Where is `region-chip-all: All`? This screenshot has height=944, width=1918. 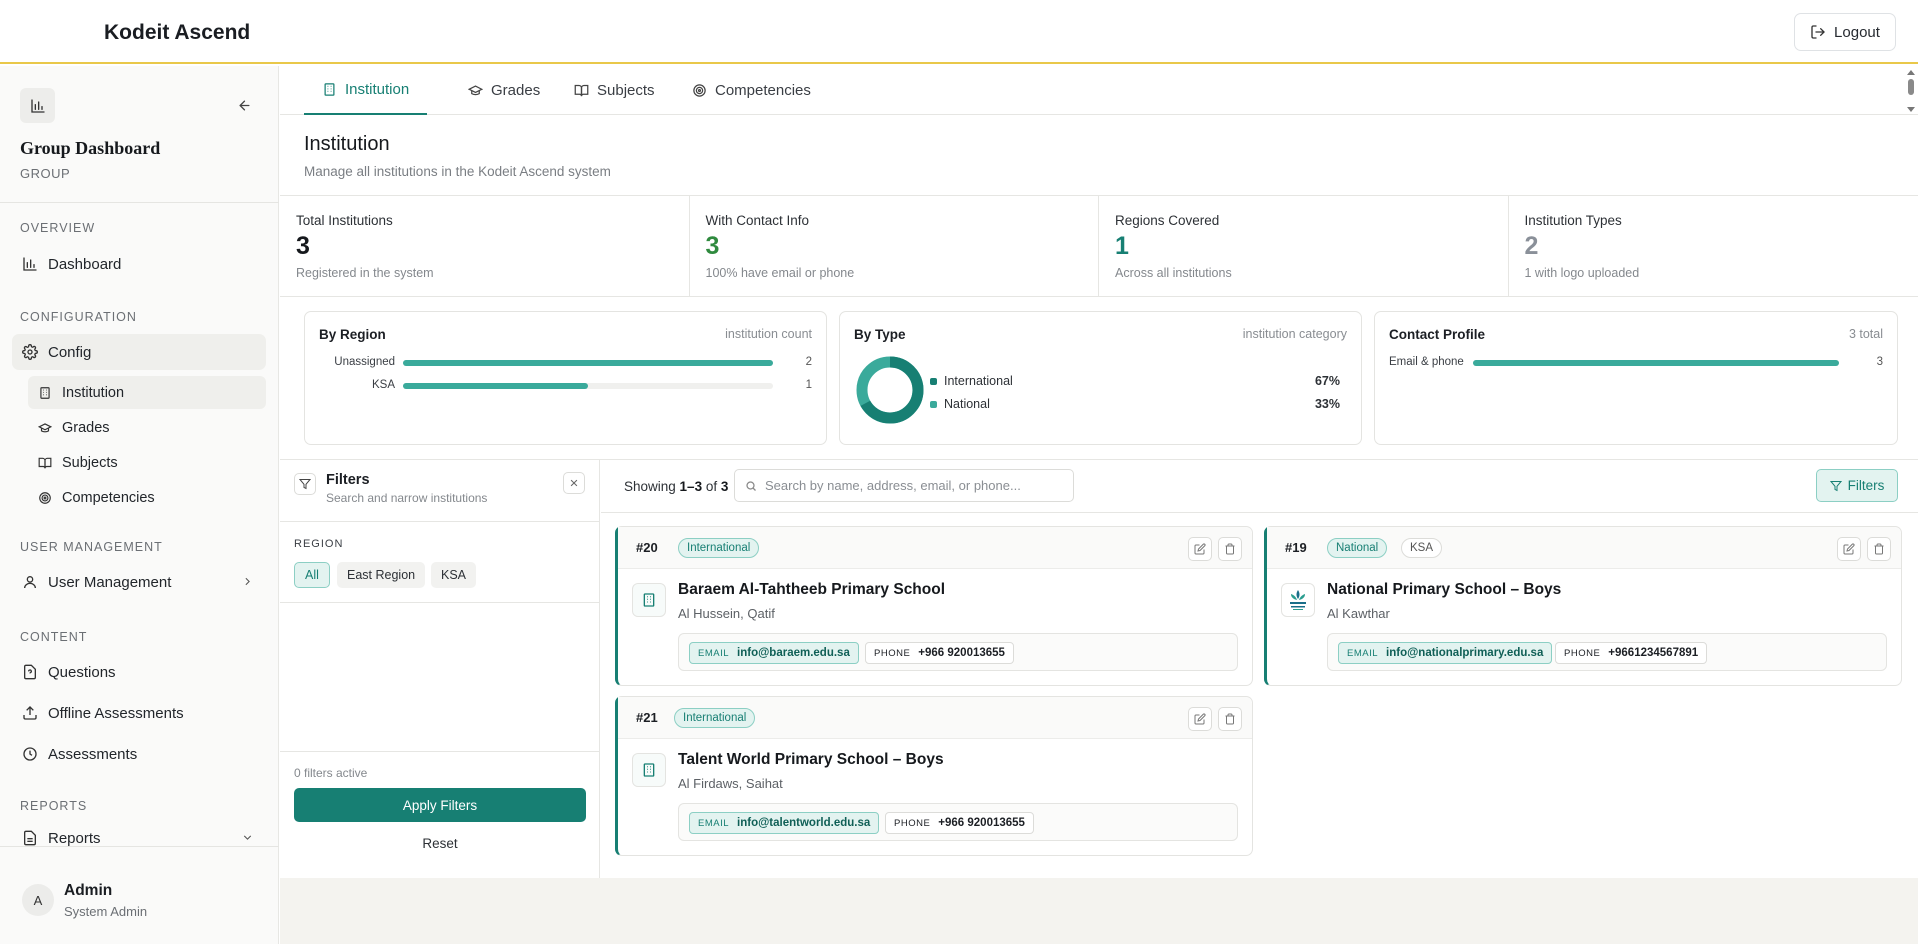
region-chip-all: All is located at coordinates (312, 575).